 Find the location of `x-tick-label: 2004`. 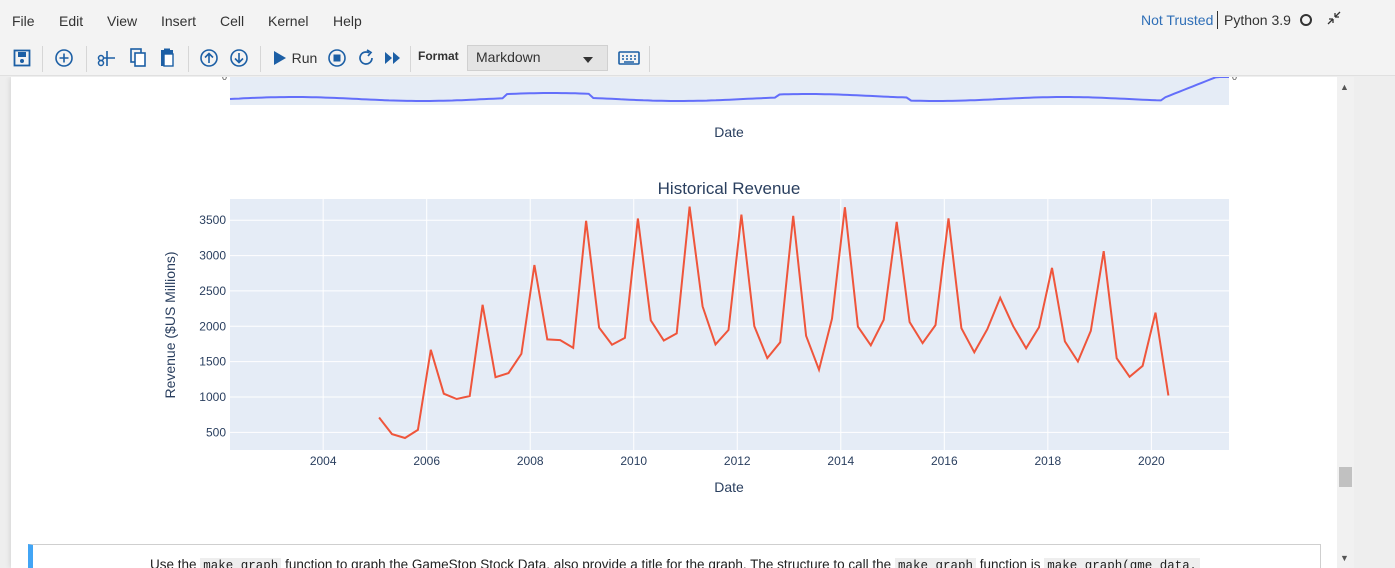

x-tick-label: 2004 is located at coordinates (323, 461).